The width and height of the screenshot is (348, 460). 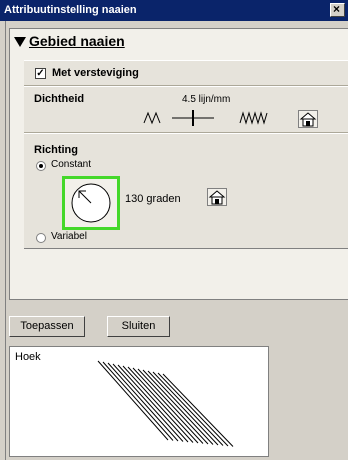 What do you see at coordinates (77, 41) in the screenshot?
I see `section-title: Gebied naaien` at bounding box center [77, 41].